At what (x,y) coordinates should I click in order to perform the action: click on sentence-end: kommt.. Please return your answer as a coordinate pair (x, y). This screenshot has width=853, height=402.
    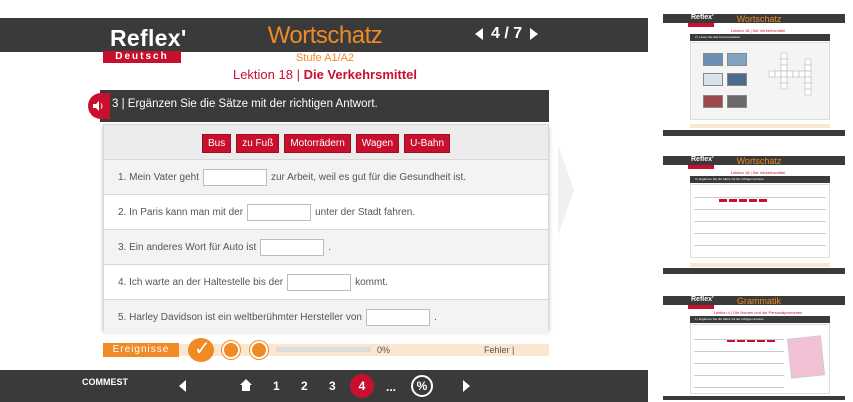
    Looking at the image, I should click on (371, 282).